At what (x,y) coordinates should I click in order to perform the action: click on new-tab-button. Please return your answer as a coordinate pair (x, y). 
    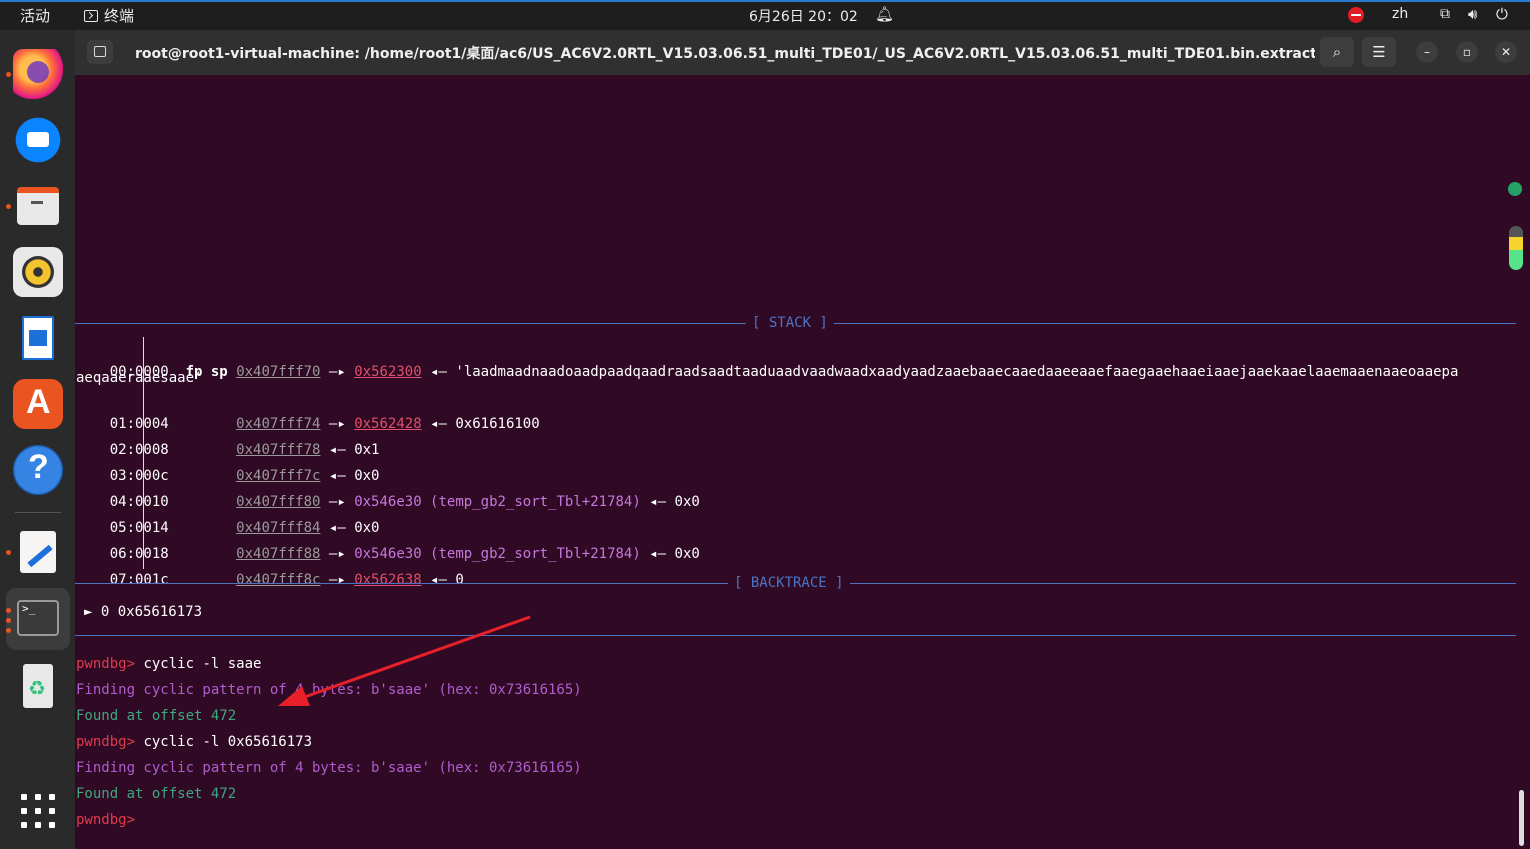
    Looking at the image, I should click on (100, 52).